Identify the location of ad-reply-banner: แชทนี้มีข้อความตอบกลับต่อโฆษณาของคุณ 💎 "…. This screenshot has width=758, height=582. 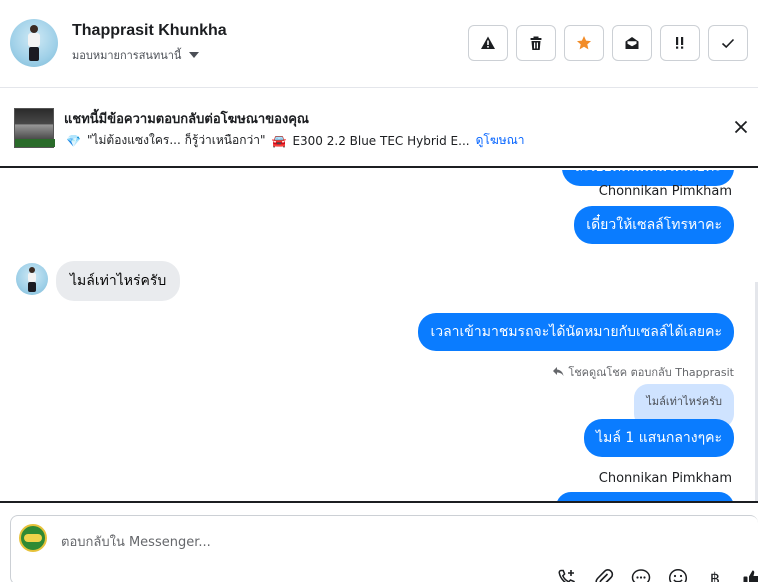
(379, 128).